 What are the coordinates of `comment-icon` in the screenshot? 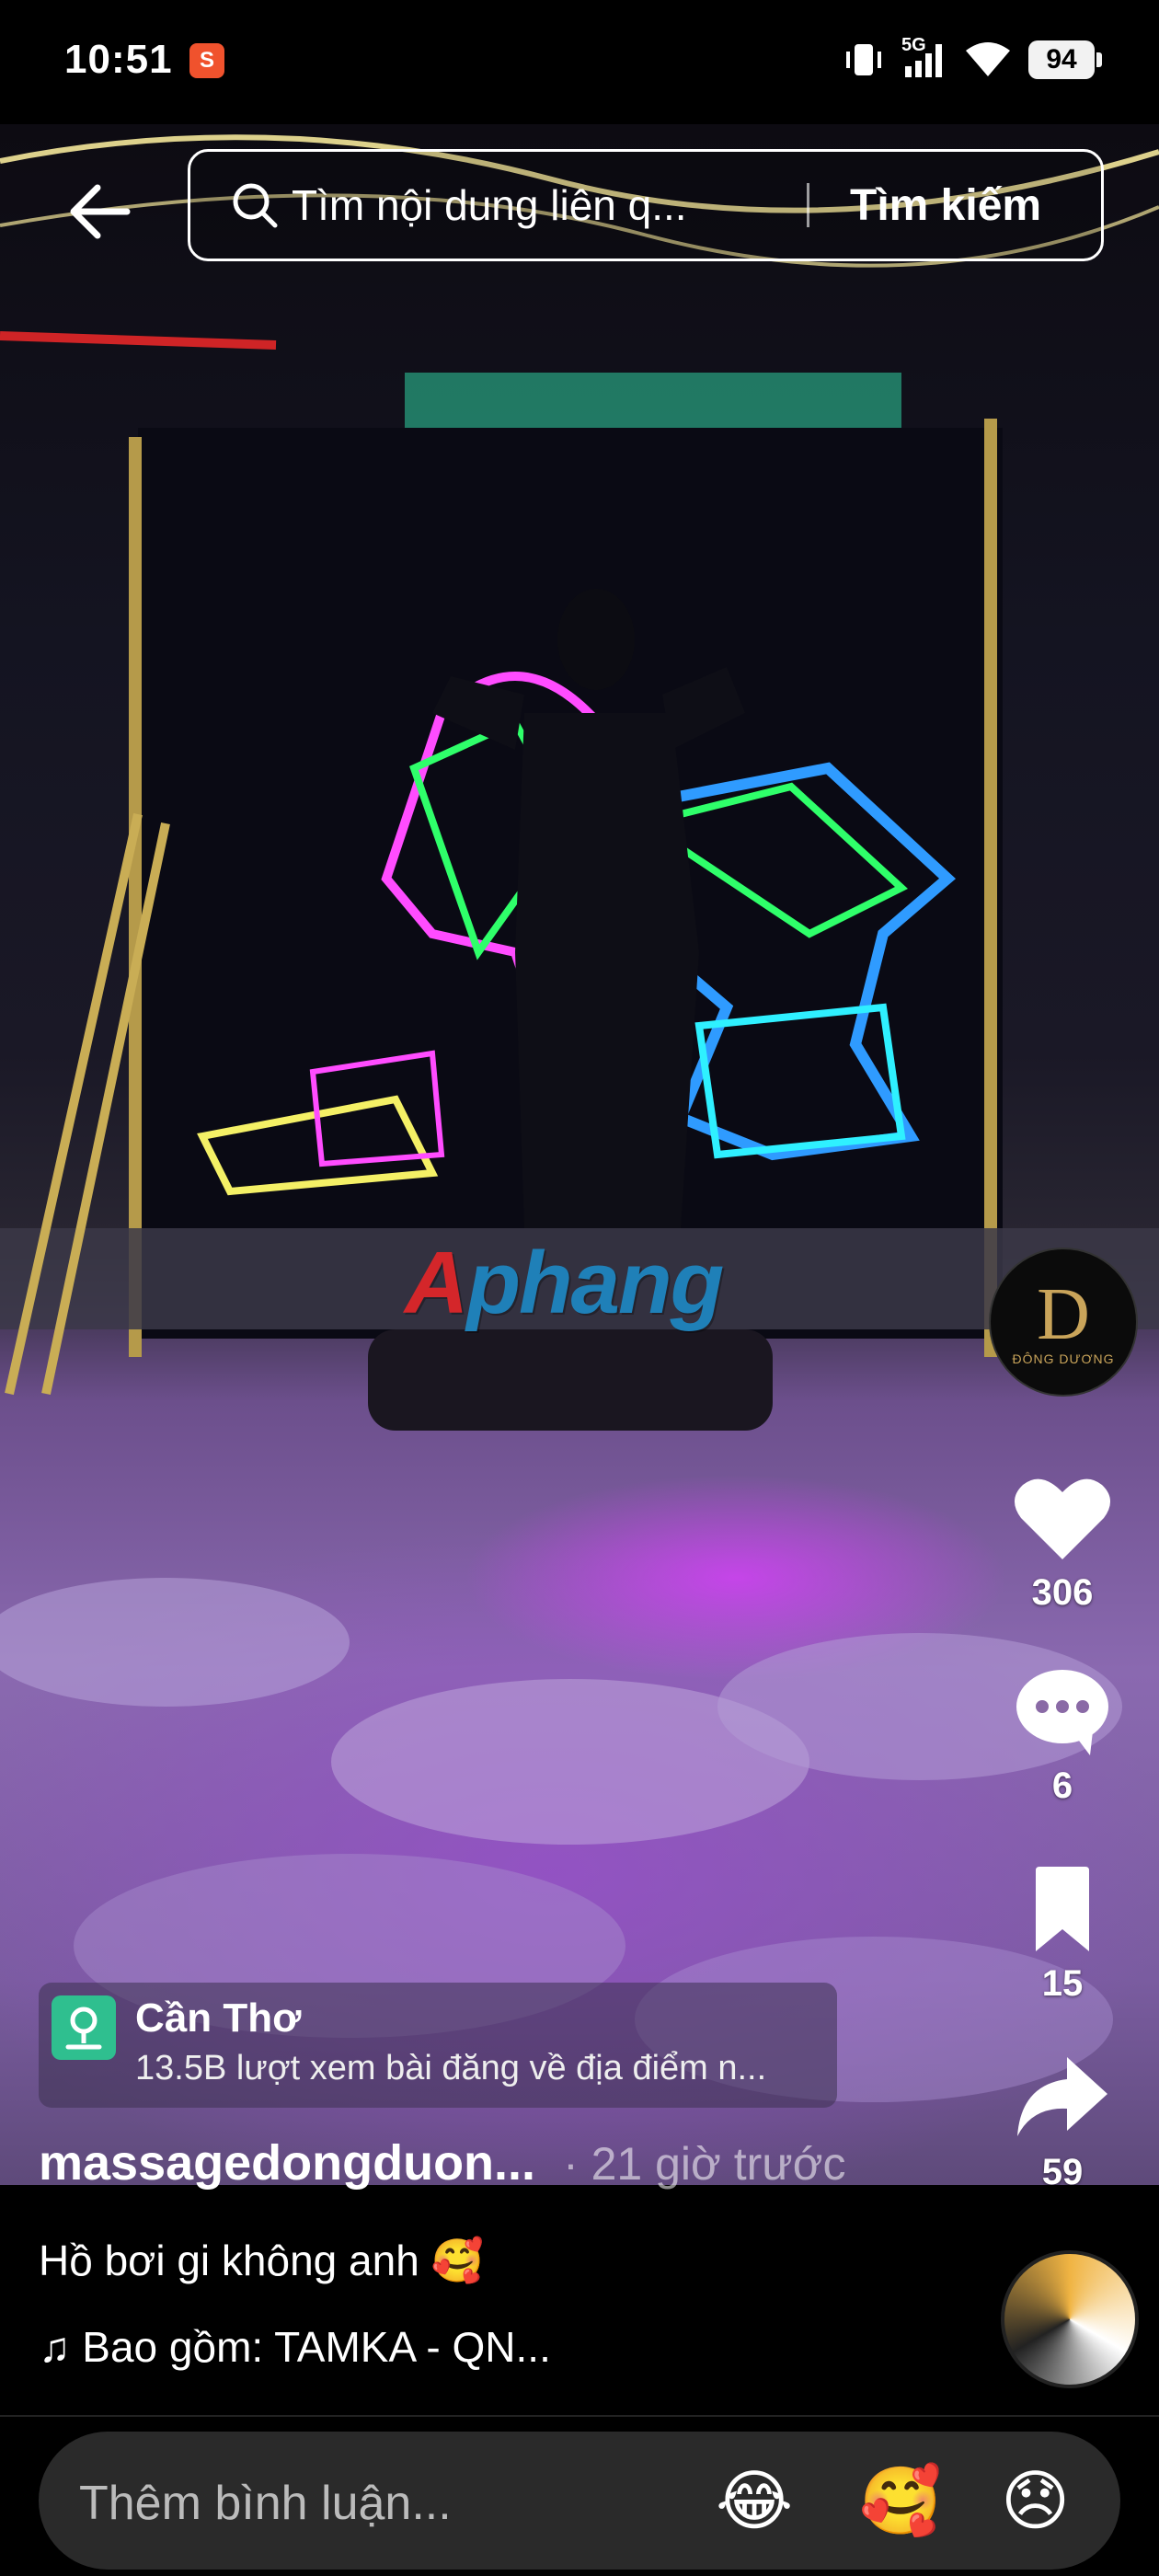 It's located at (1062, 1712).